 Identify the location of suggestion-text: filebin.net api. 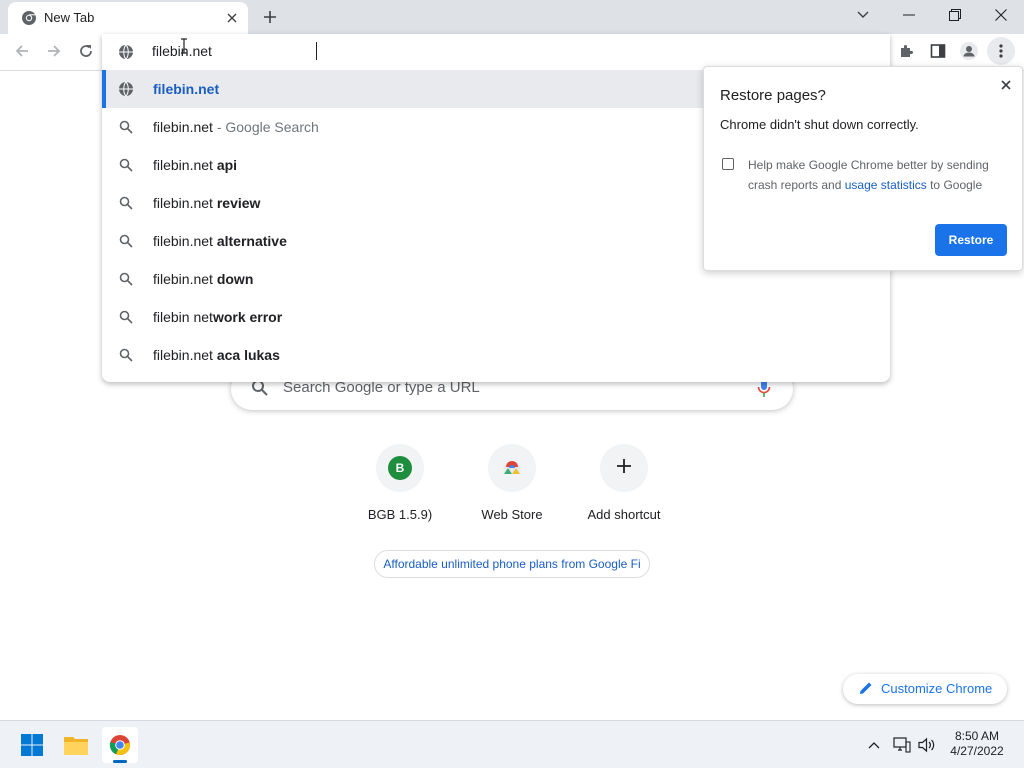
(195, 165).